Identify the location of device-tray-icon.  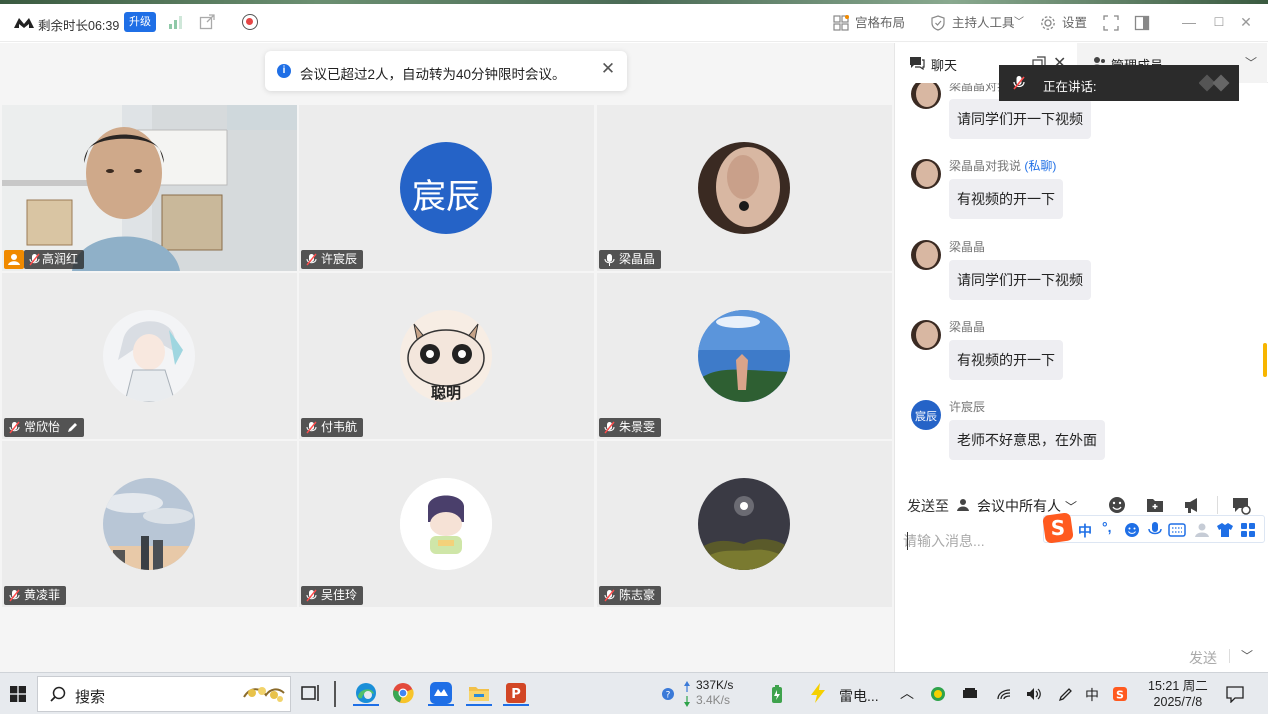
(970, 694).